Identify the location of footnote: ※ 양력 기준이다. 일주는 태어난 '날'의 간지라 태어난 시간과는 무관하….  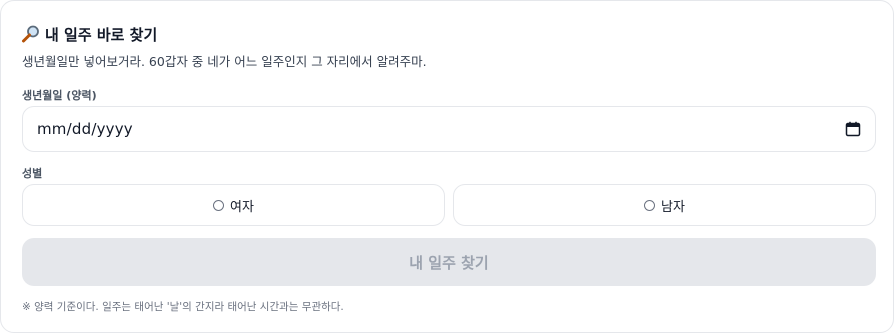
(183, 307).